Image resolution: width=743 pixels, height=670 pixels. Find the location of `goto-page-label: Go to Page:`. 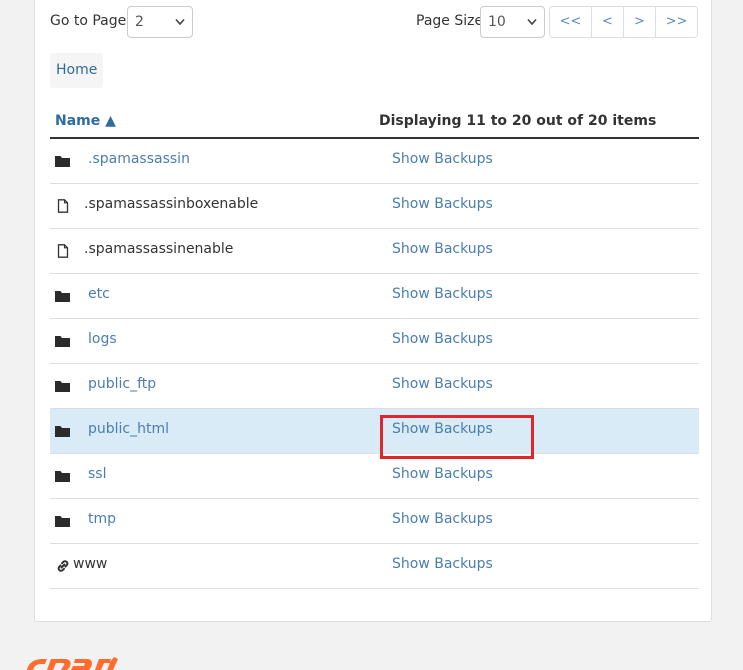

goto-page-label: Go to Page: is located at coordinates (90, 21).